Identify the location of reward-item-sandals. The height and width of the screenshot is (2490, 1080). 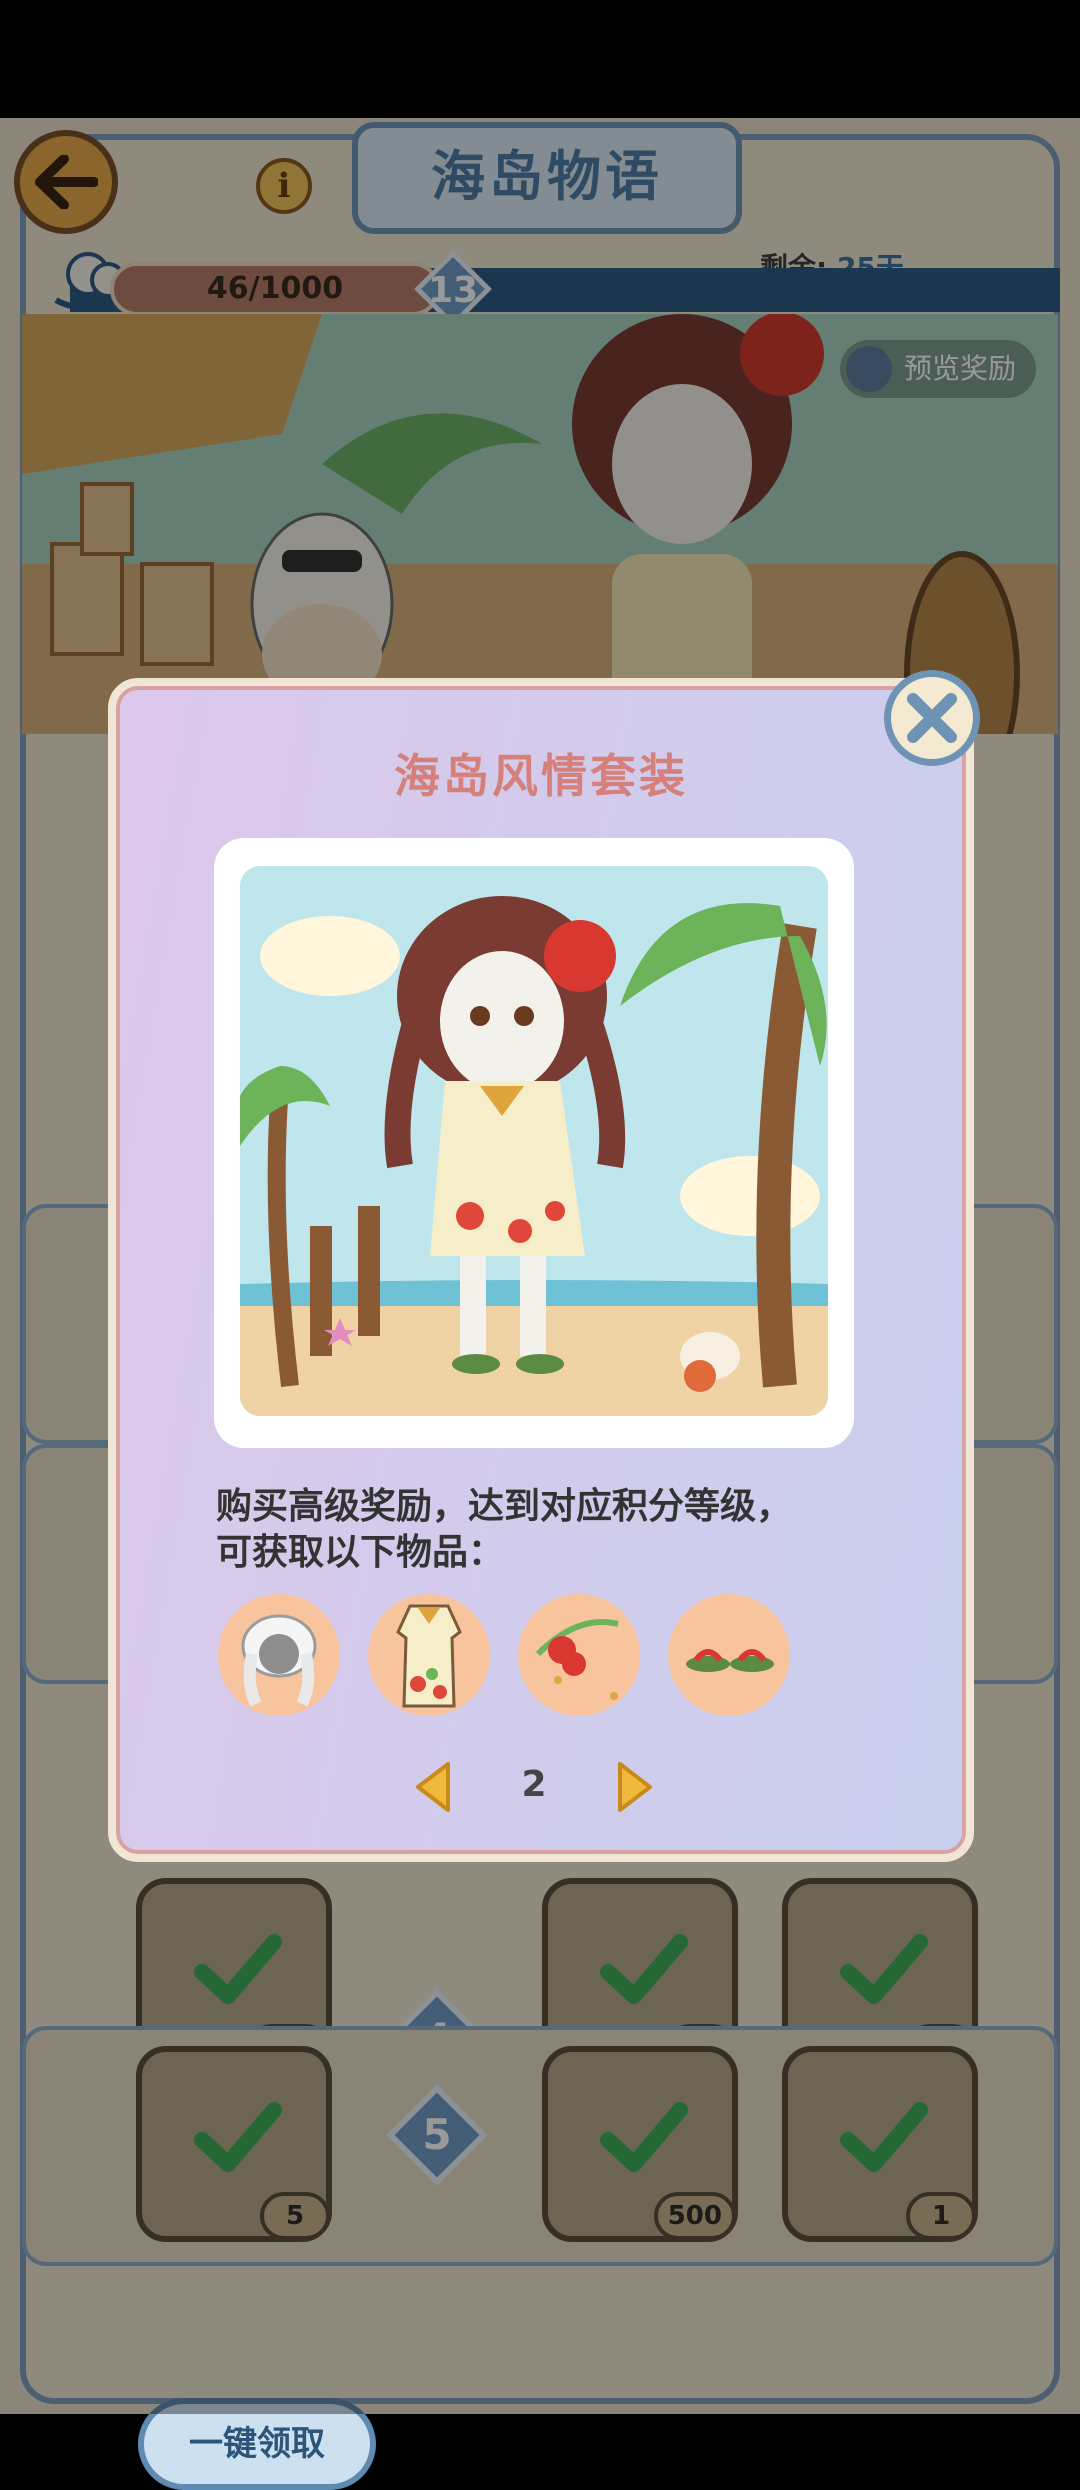
(729, 1655).